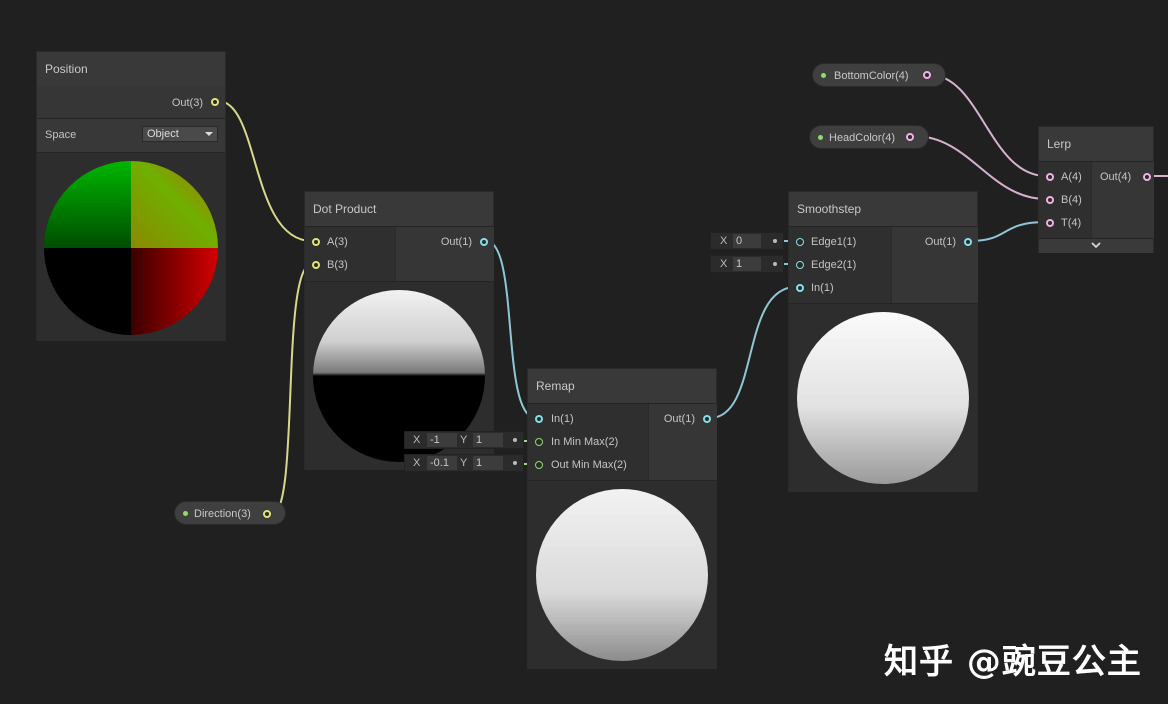 Image resolution: width=1168 pixels, height=704 pixels. Describe the element at coordinates (834, 265) in the screenshot. I see `edge2-label: Edge2(1)` at that location.